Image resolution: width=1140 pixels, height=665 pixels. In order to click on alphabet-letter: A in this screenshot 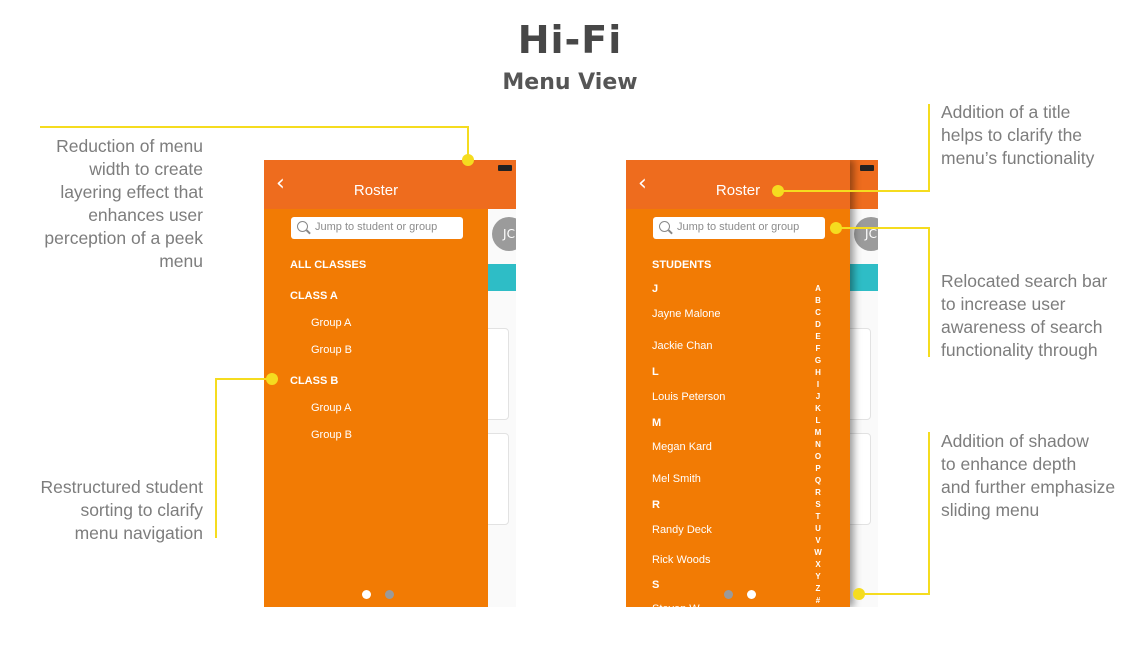, I will do `click(818, 289)`.